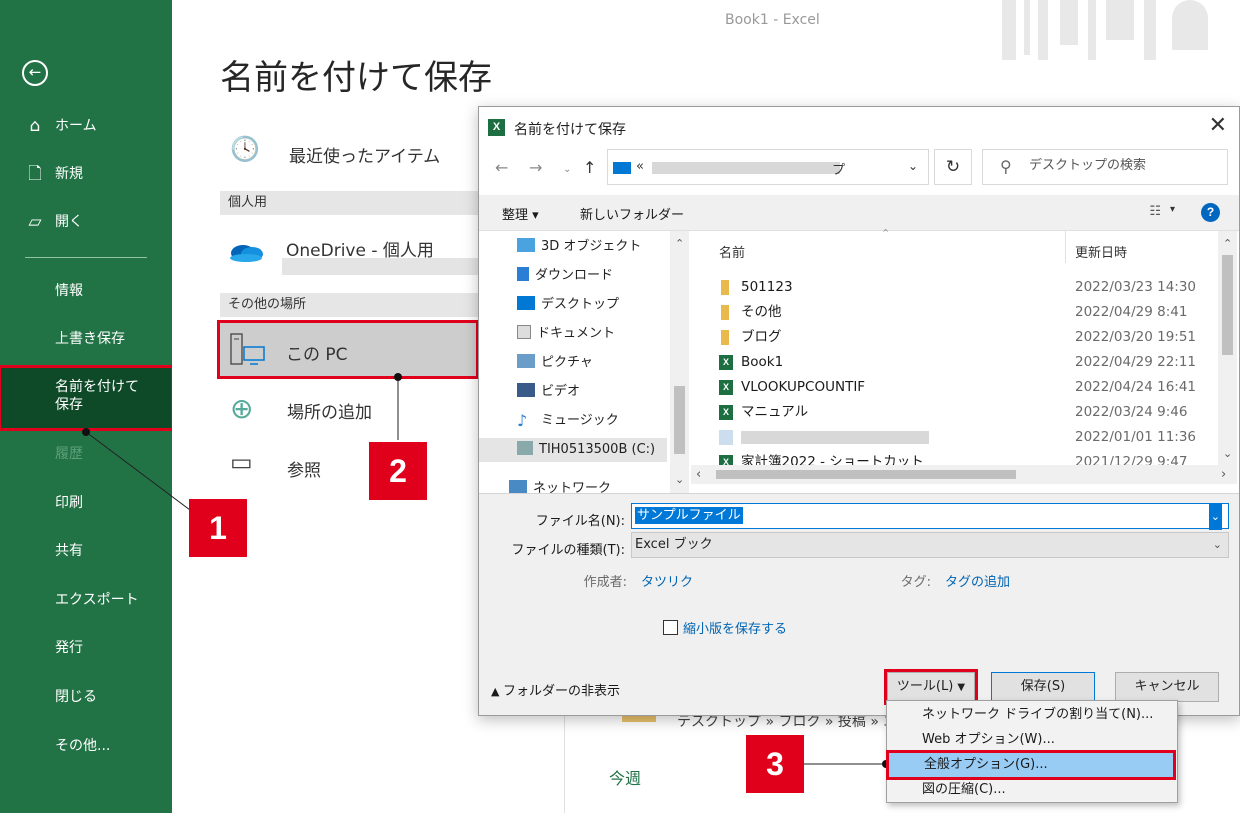 The width and height of the screenshot is (1240, 813). I want to click on view-options-icon: ☷, so click(1155, 211).